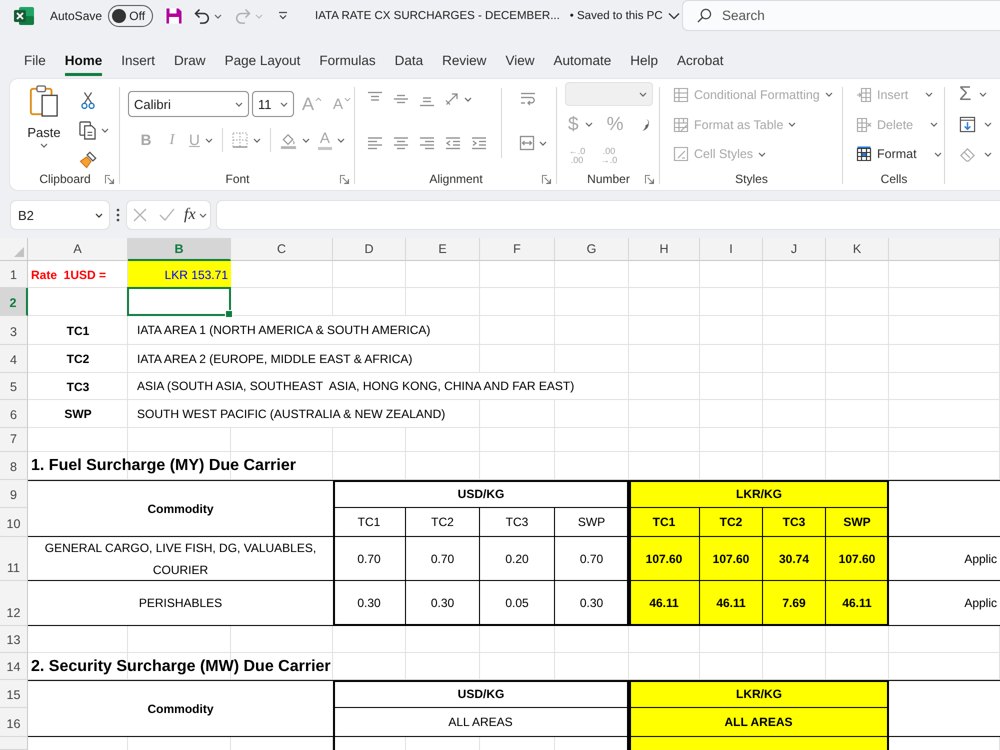  Describe the element at coordinates (664, 249) in the screenshot. I see `column-header: H` at that location.